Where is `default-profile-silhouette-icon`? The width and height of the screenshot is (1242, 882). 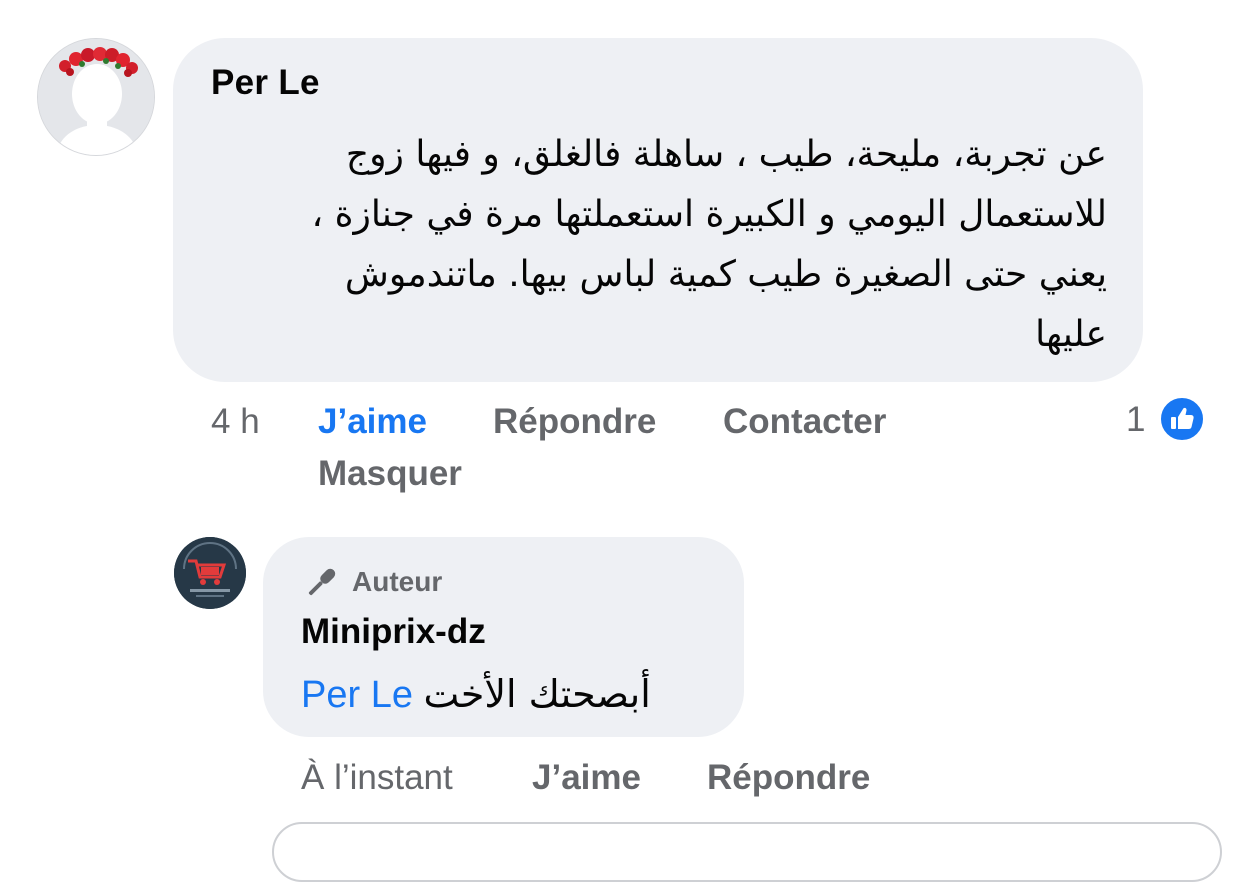 default-profile-silhouette-icon is located at coordinates (96, 97).